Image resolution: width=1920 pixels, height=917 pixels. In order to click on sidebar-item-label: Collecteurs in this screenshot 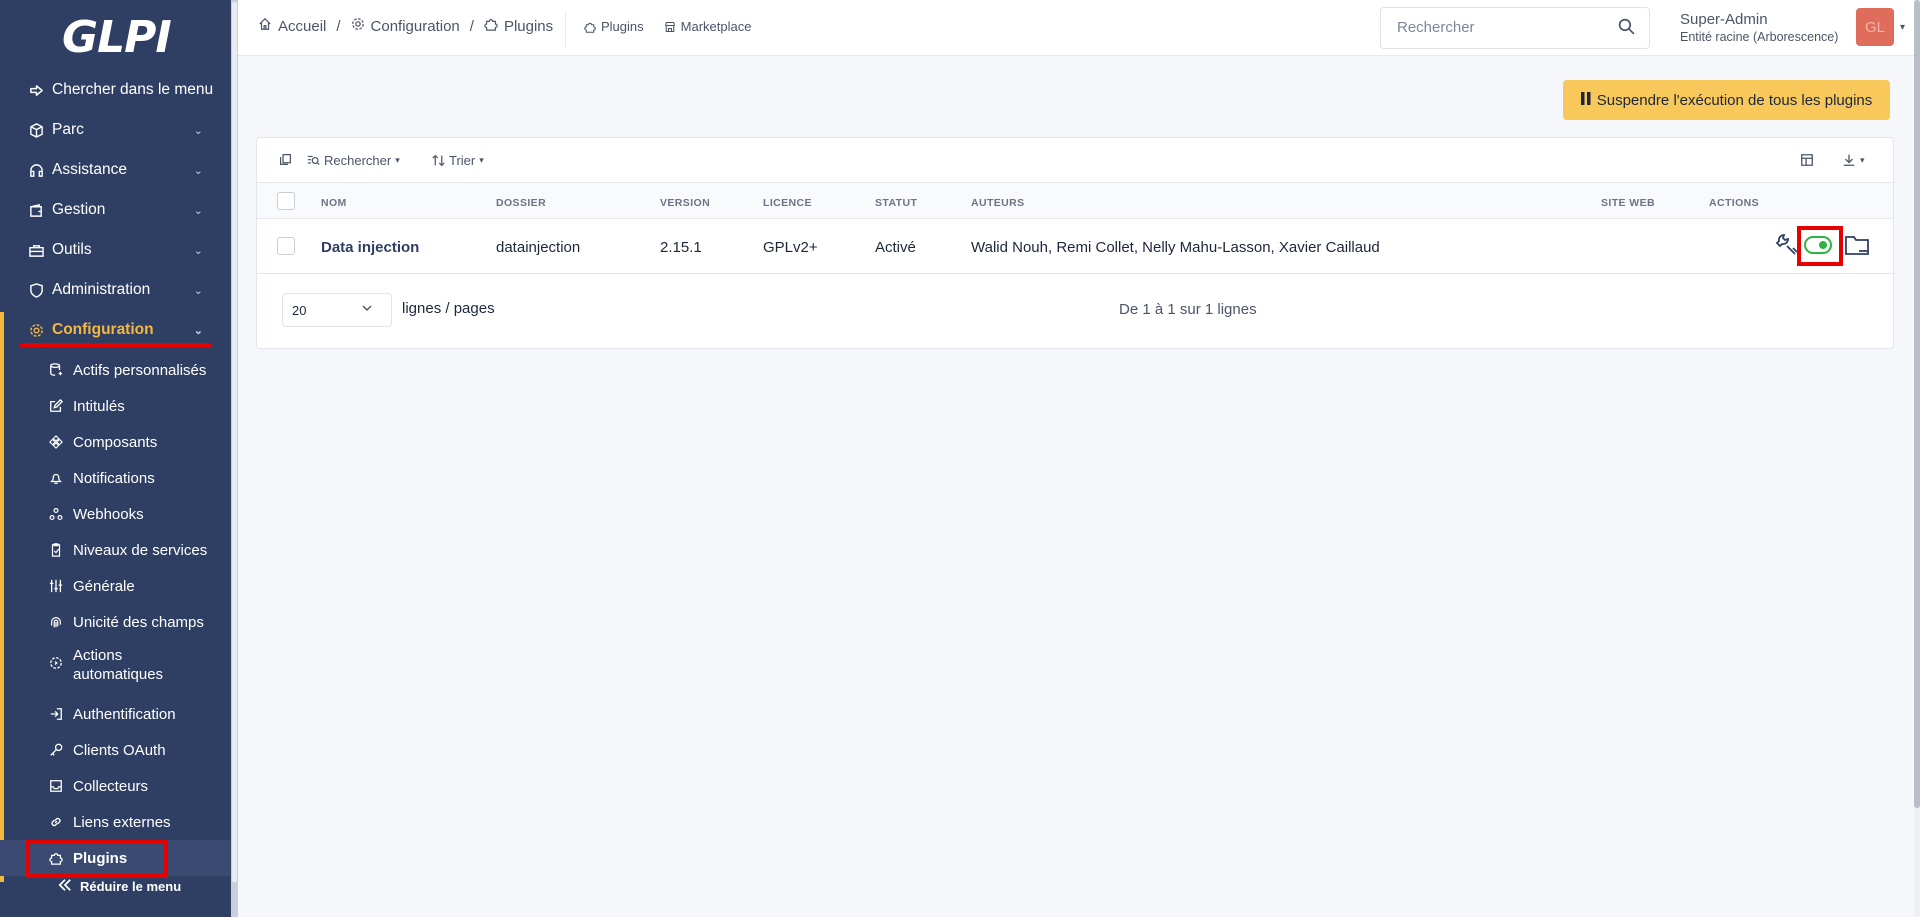, I will do `click(111, 786)`.